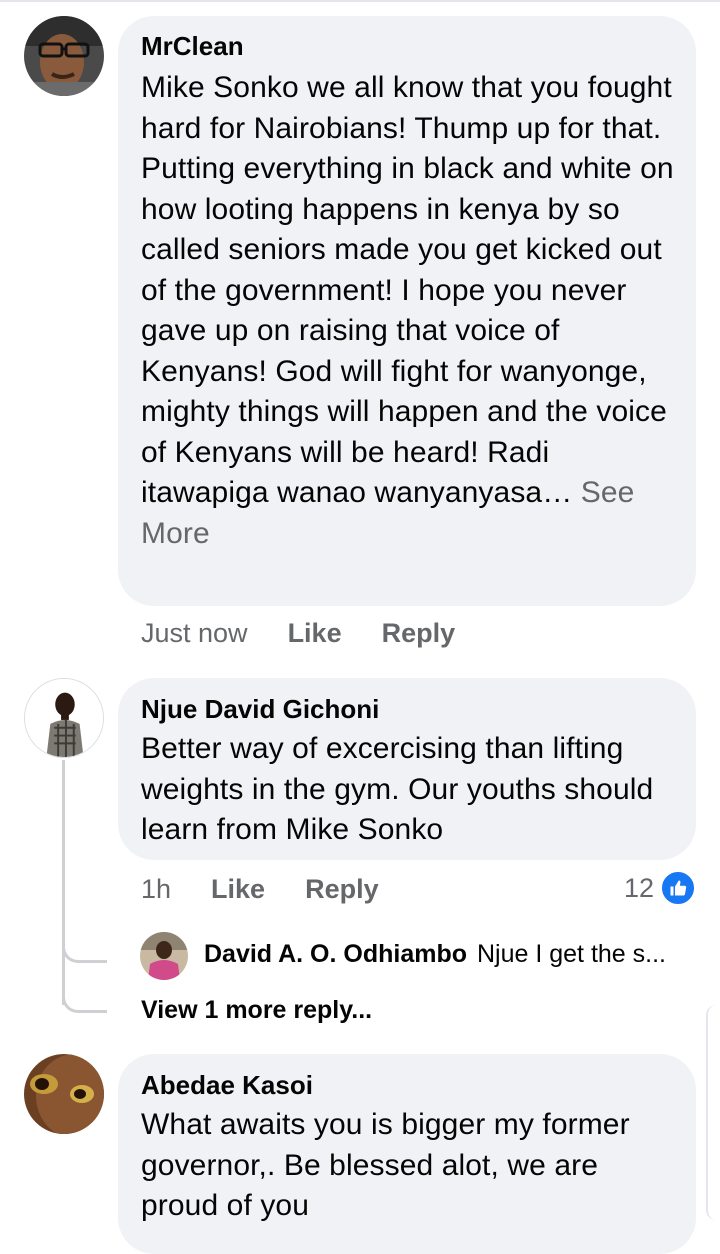 This screenshot has height=1254, width=720. Describe the element at coordinates (194, 633) in the screenshot. I see `comment-timestamp: Just now` at that location.